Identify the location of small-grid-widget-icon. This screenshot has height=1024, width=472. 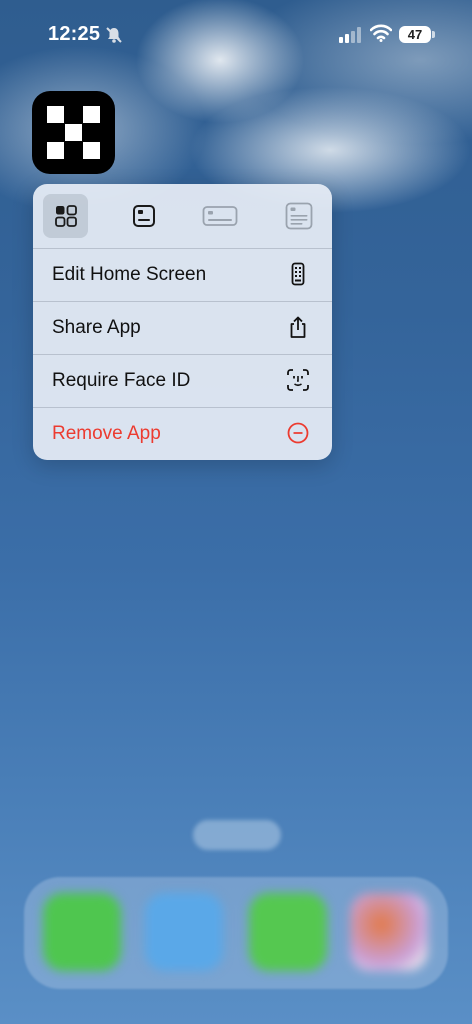
(65, 216).